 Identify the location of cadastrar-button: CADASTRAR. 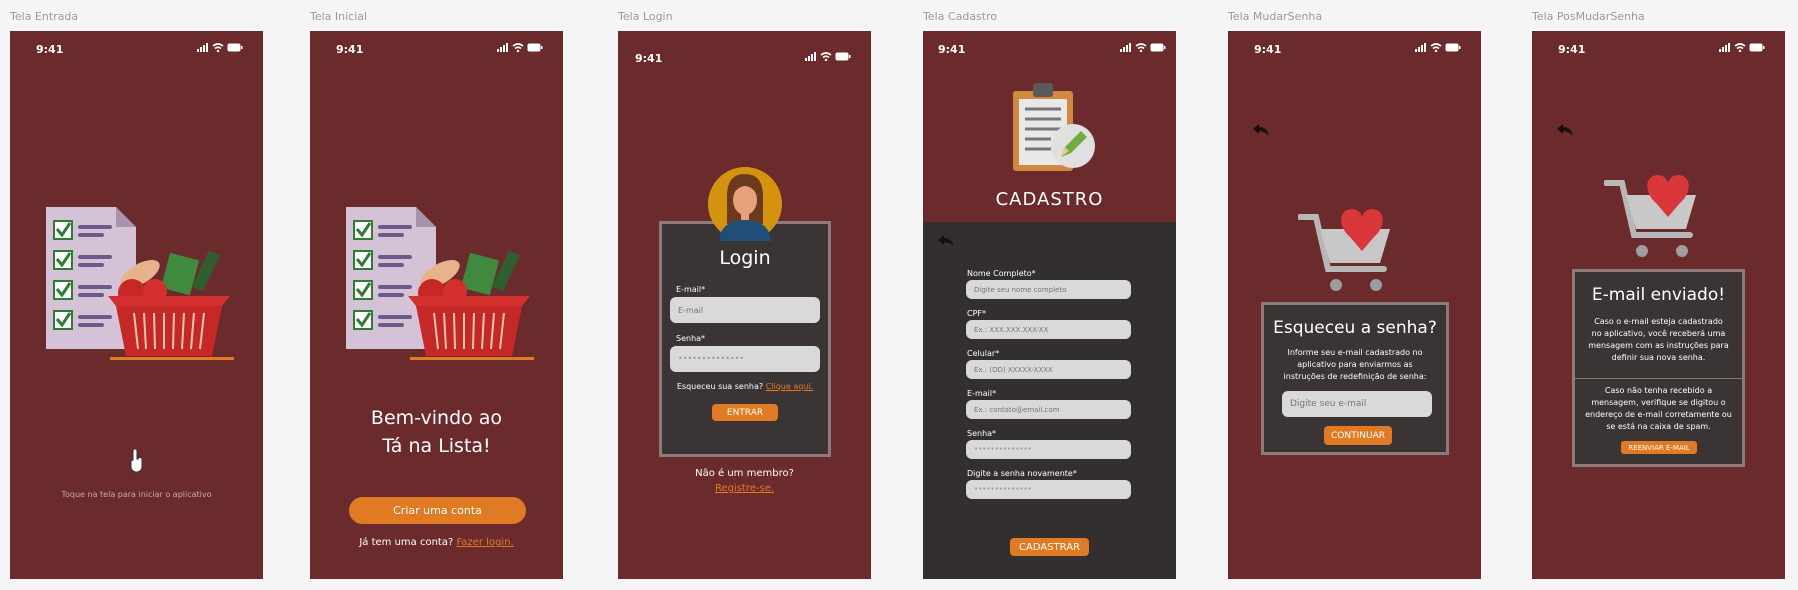
(1049, 547).